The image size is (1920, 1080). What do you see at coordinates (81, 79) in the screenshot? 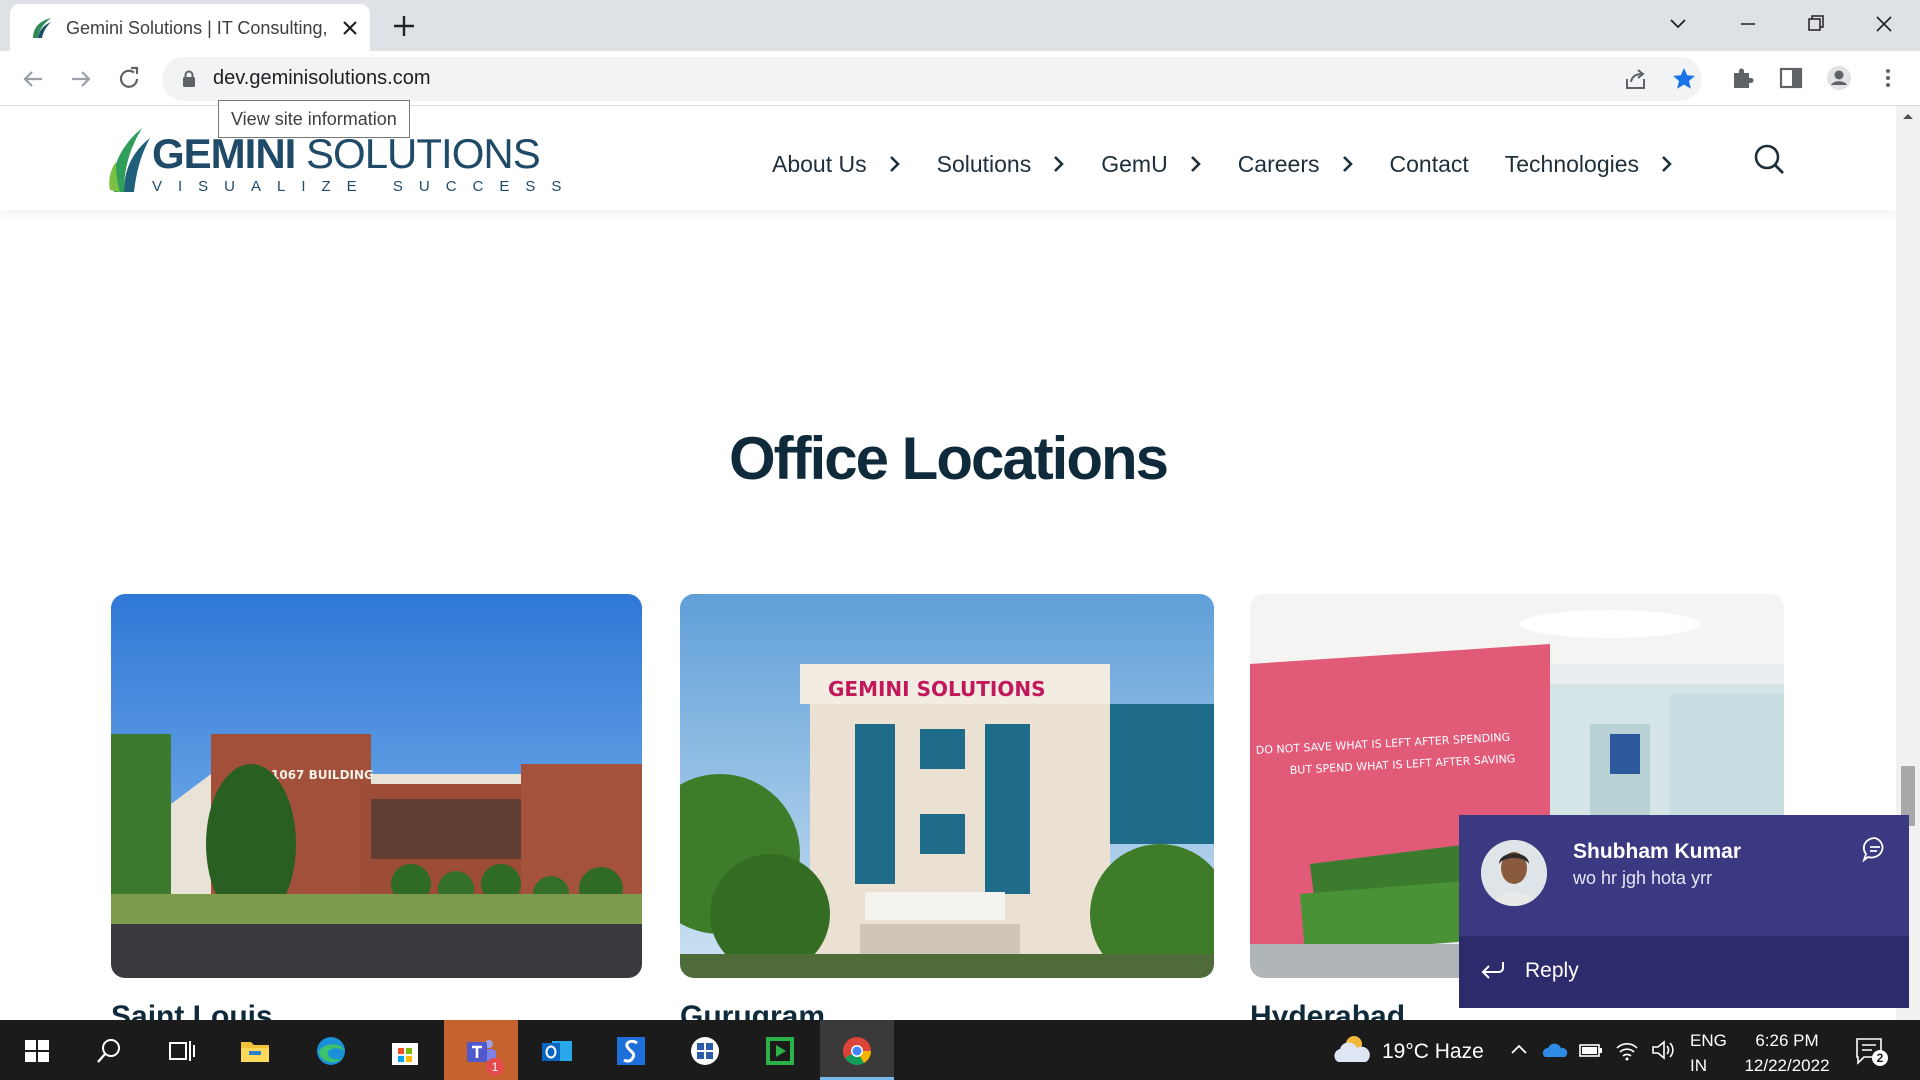
I see `forward-icon` at bounding box center [81, 79].